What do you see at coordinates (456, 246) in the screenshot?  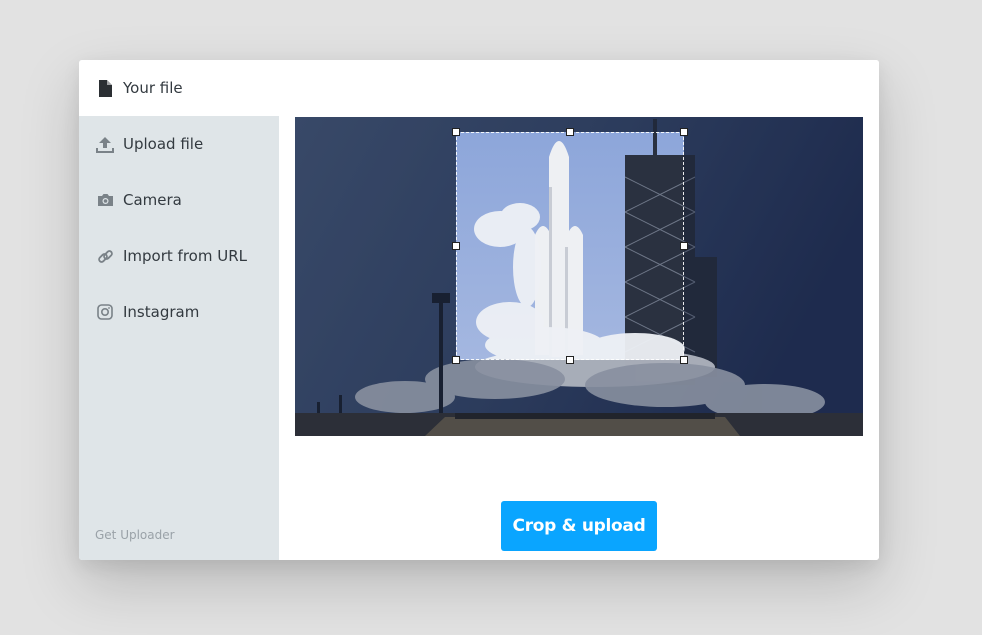 I see `crop-handle-left` at bounding box center [456, 246].